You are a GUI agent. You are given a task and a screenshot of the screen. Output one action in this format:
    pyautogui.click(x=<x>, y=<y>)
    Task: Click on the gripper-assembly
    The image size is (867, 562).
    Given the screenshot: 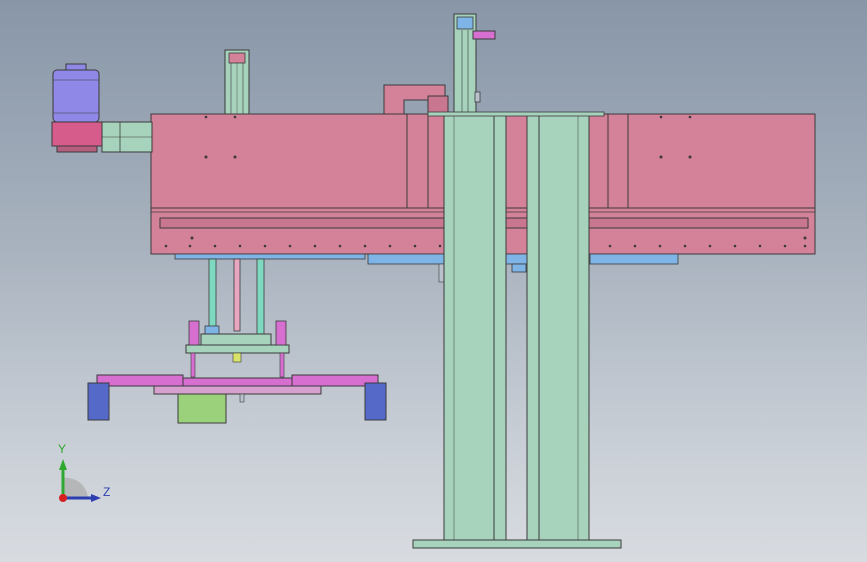 What is the action you would take?
    pyautogui.click(x=237, y=399)
    